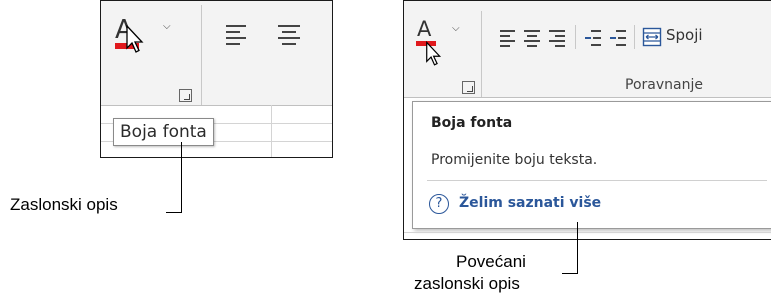 The image size is (771, 296). Describe the element at coordinates (424, 29) in the screenshot. I see `font-color-icon: A` at that location.